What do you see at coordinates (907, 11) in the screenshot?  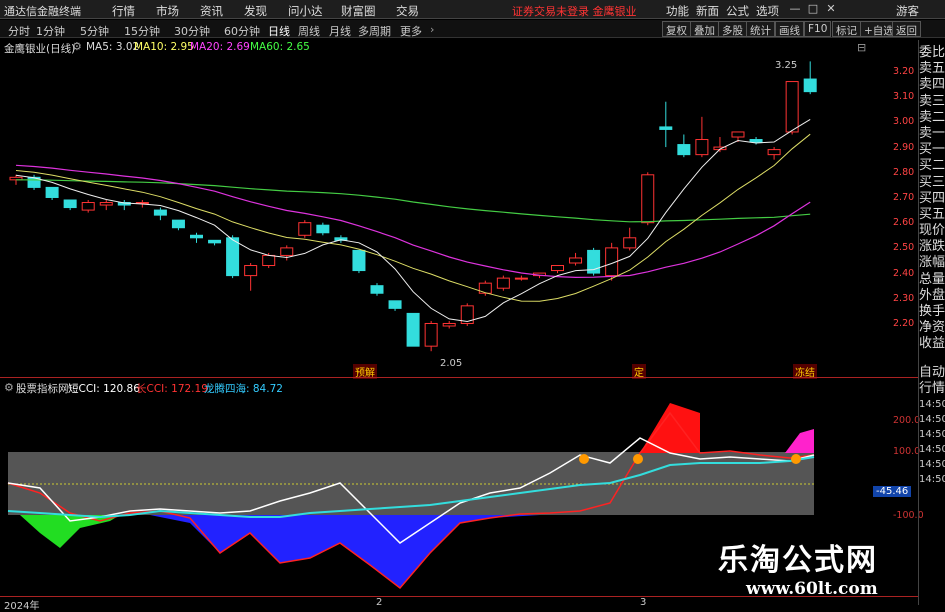 I see `guest-label: 游客` at bounding box center [907, 11].